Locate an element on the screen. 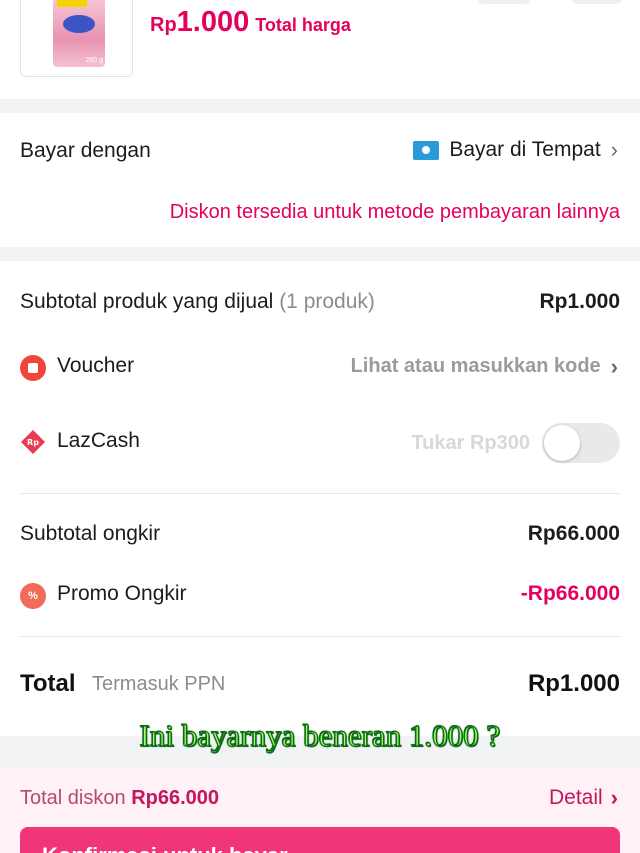 This screenshot has height=853, width=640. total-discount: Total diskon Rp66.000 is located at coordinates (119, 798).